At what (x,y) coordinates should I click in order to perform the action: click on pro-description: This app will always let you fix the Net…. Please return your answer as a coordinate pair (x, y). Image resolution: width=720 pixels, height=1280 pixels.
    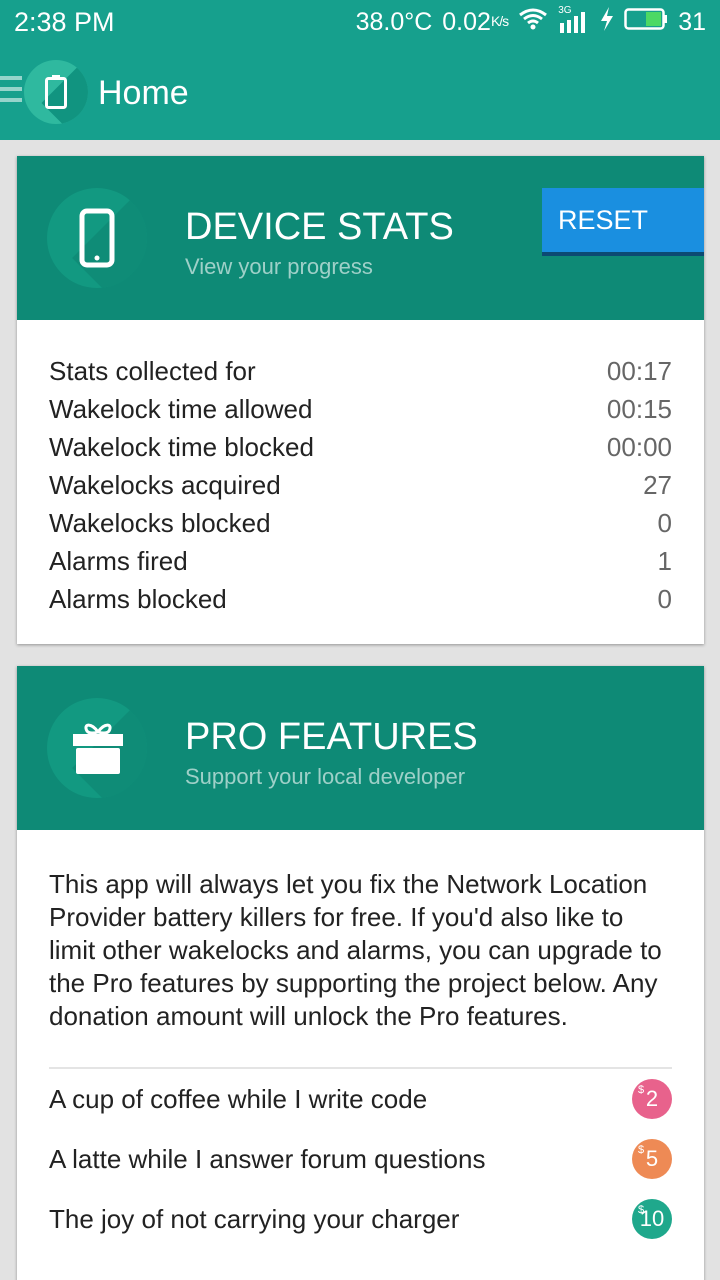
    Looking at the image, I should click on (355, 950).